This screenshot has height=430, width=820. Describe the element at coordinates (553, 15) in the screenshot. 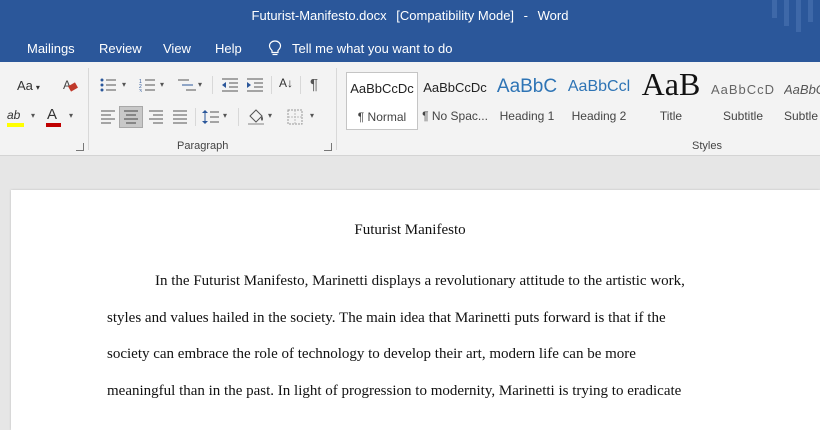

I see `app-name: Word` at that location.